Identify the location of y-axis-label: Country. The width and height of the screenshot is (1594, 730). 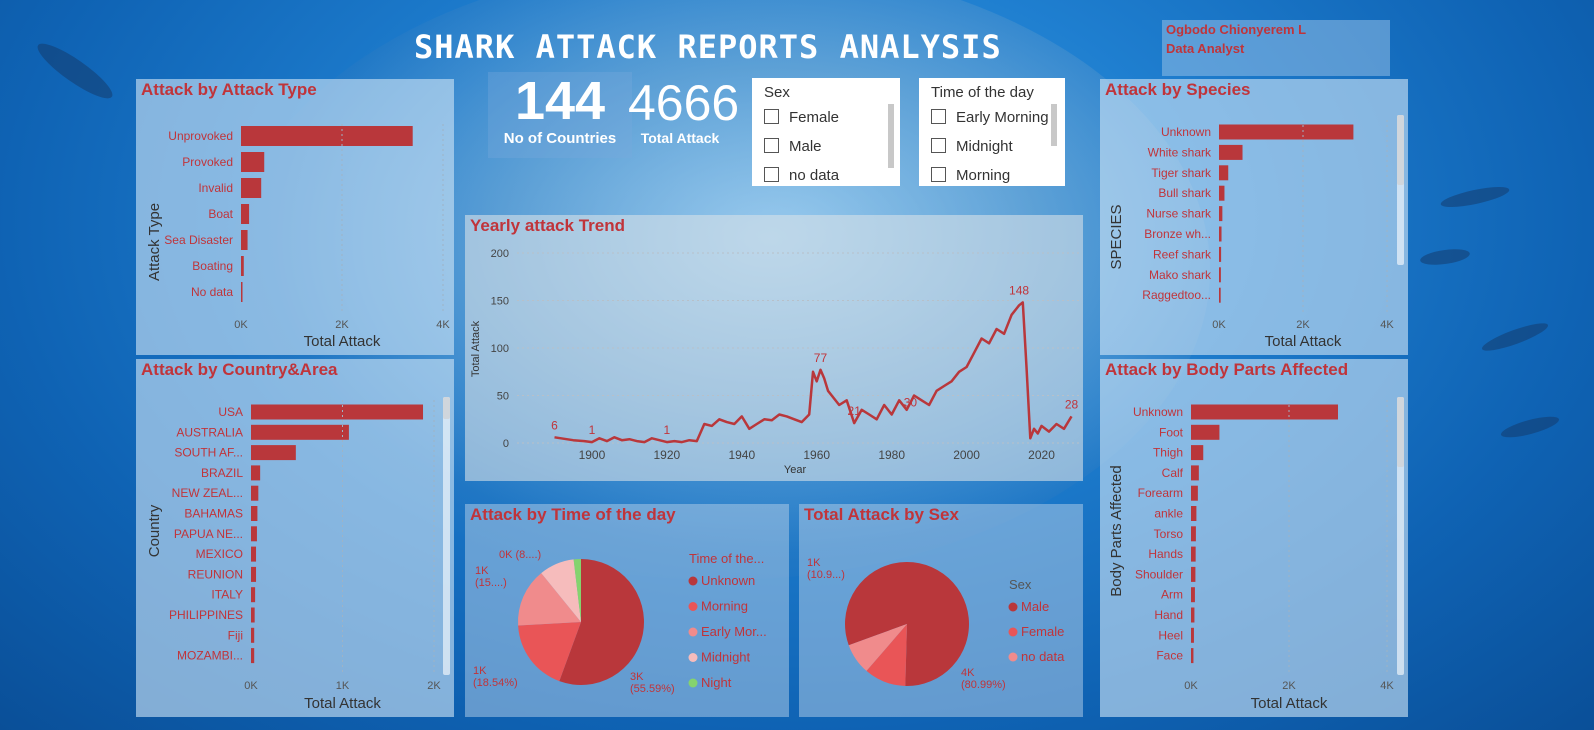
(154, 530).